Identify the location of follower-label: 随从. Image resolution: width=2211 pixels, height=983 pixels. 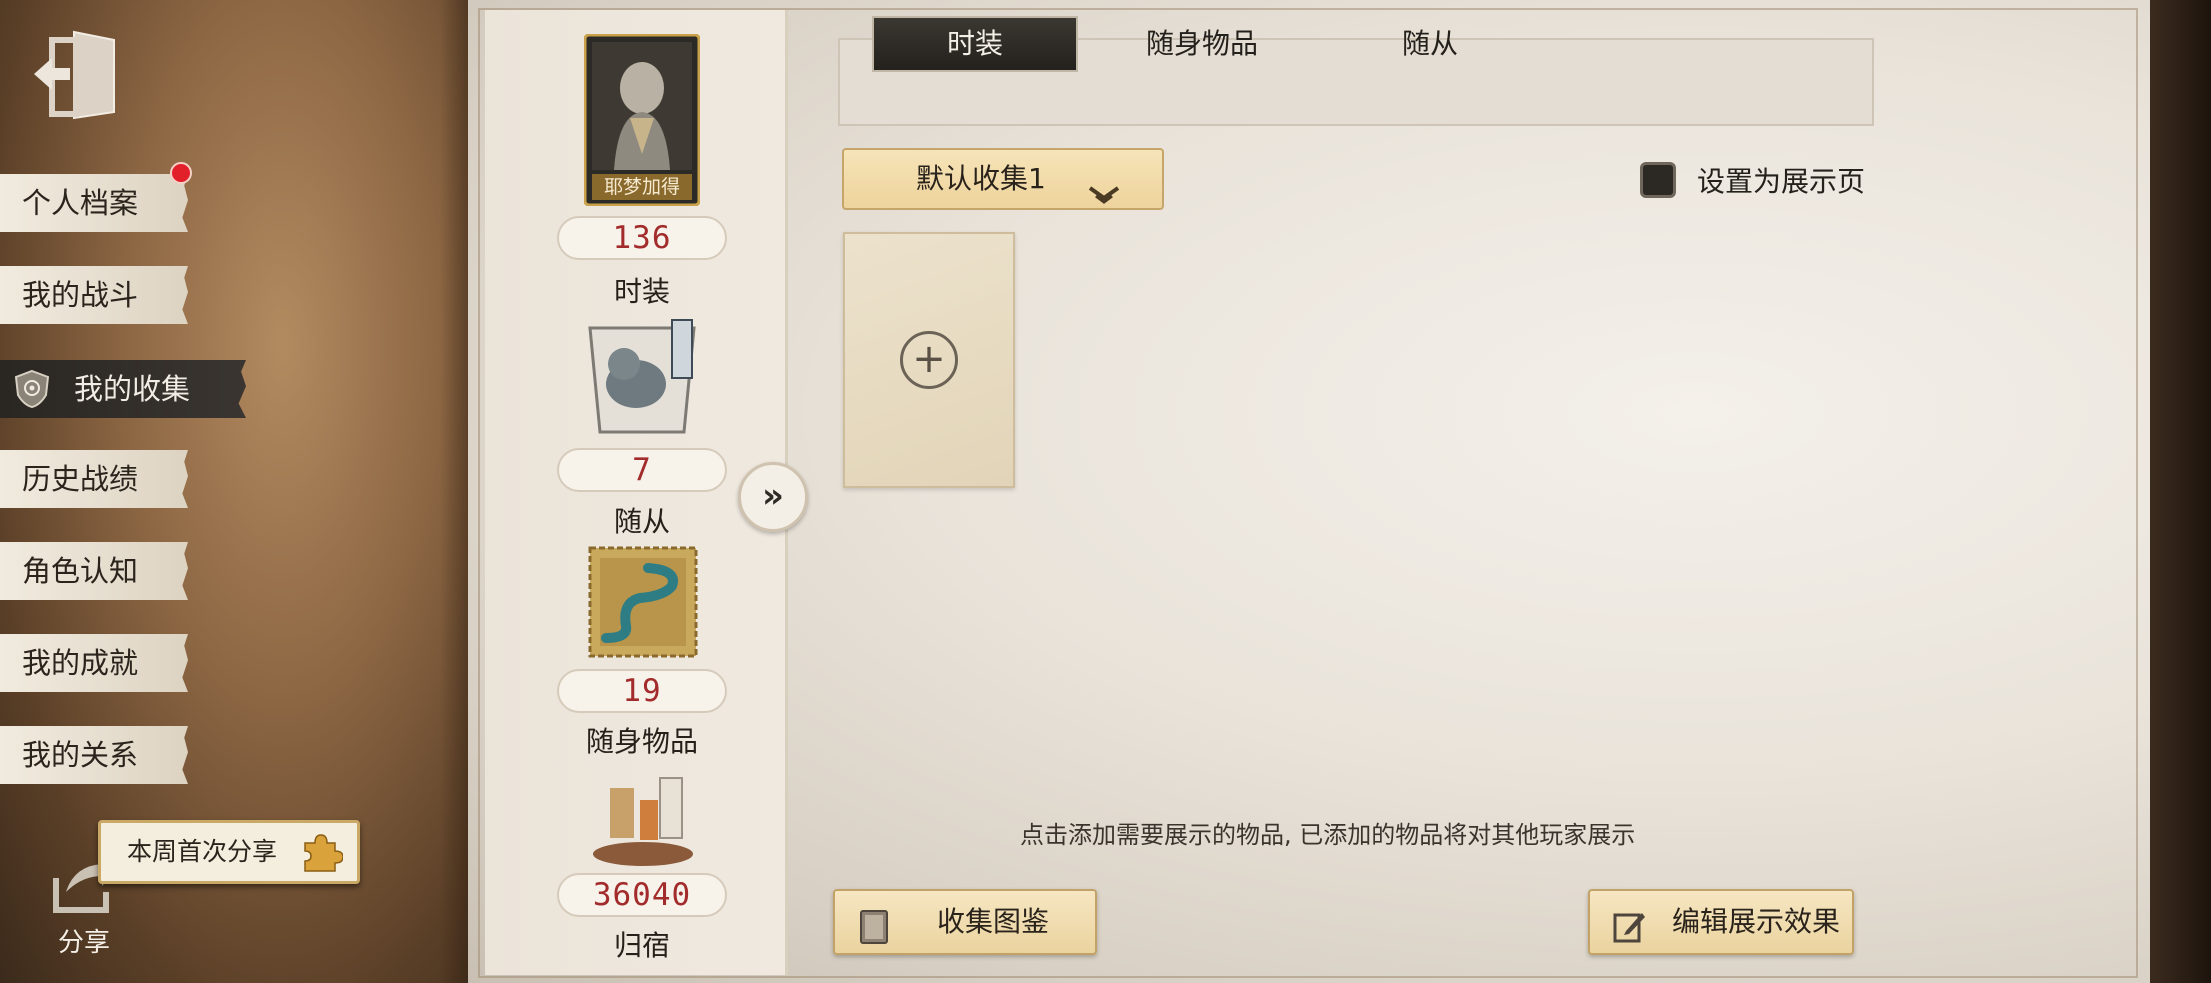
(641, 521).